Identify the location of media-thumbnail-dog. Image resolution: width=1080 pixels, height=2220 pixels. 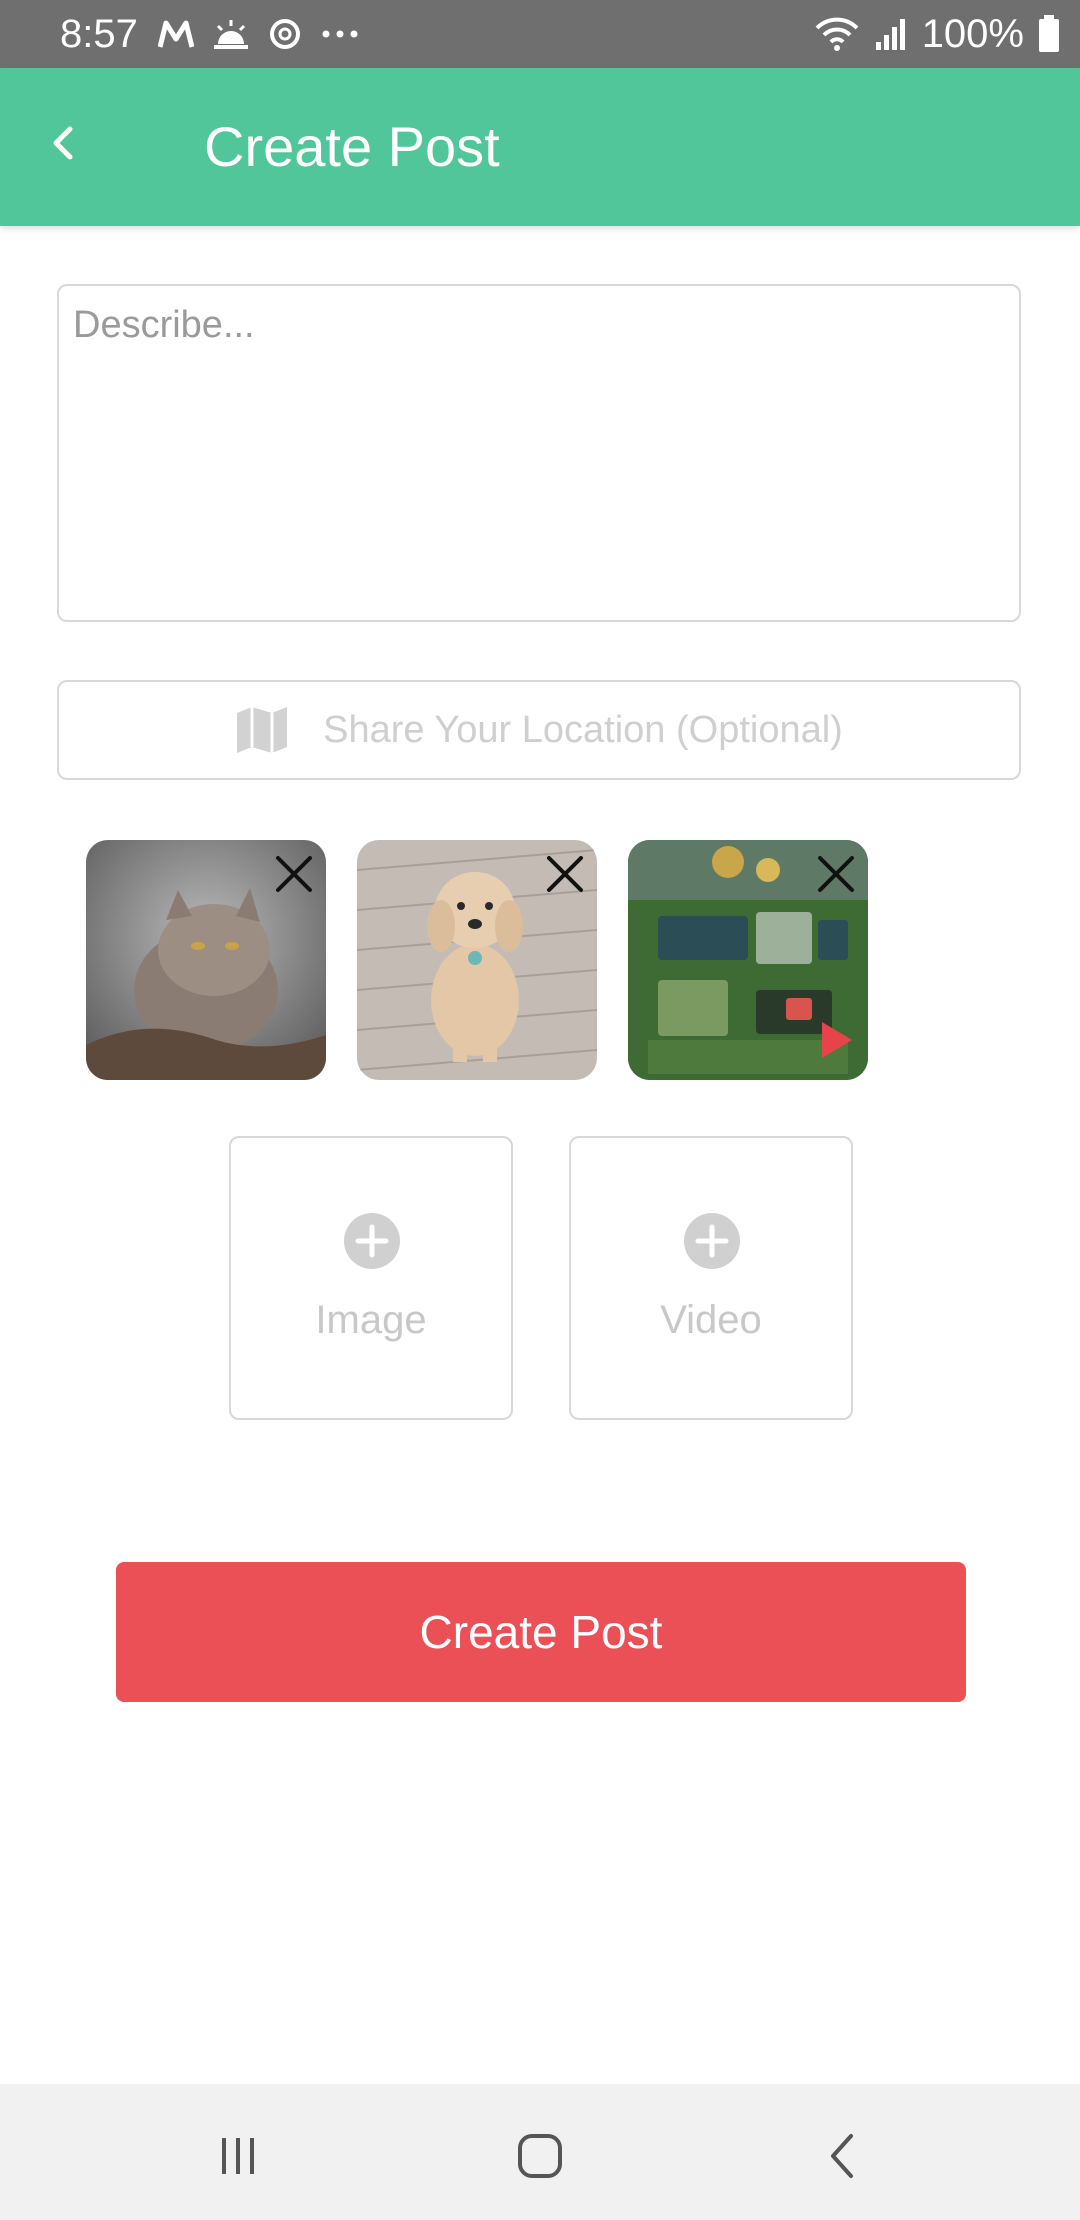
(477, 960).